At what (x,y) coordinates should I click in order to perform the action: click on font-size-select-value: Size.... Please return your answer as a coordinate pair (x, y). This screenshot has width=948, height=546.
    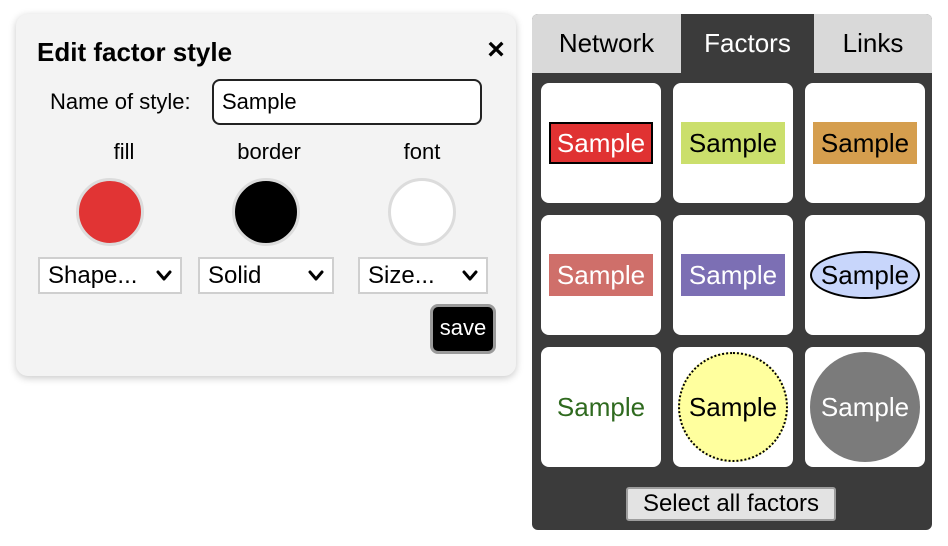
    Looking at the image, I should click on (401, 275).